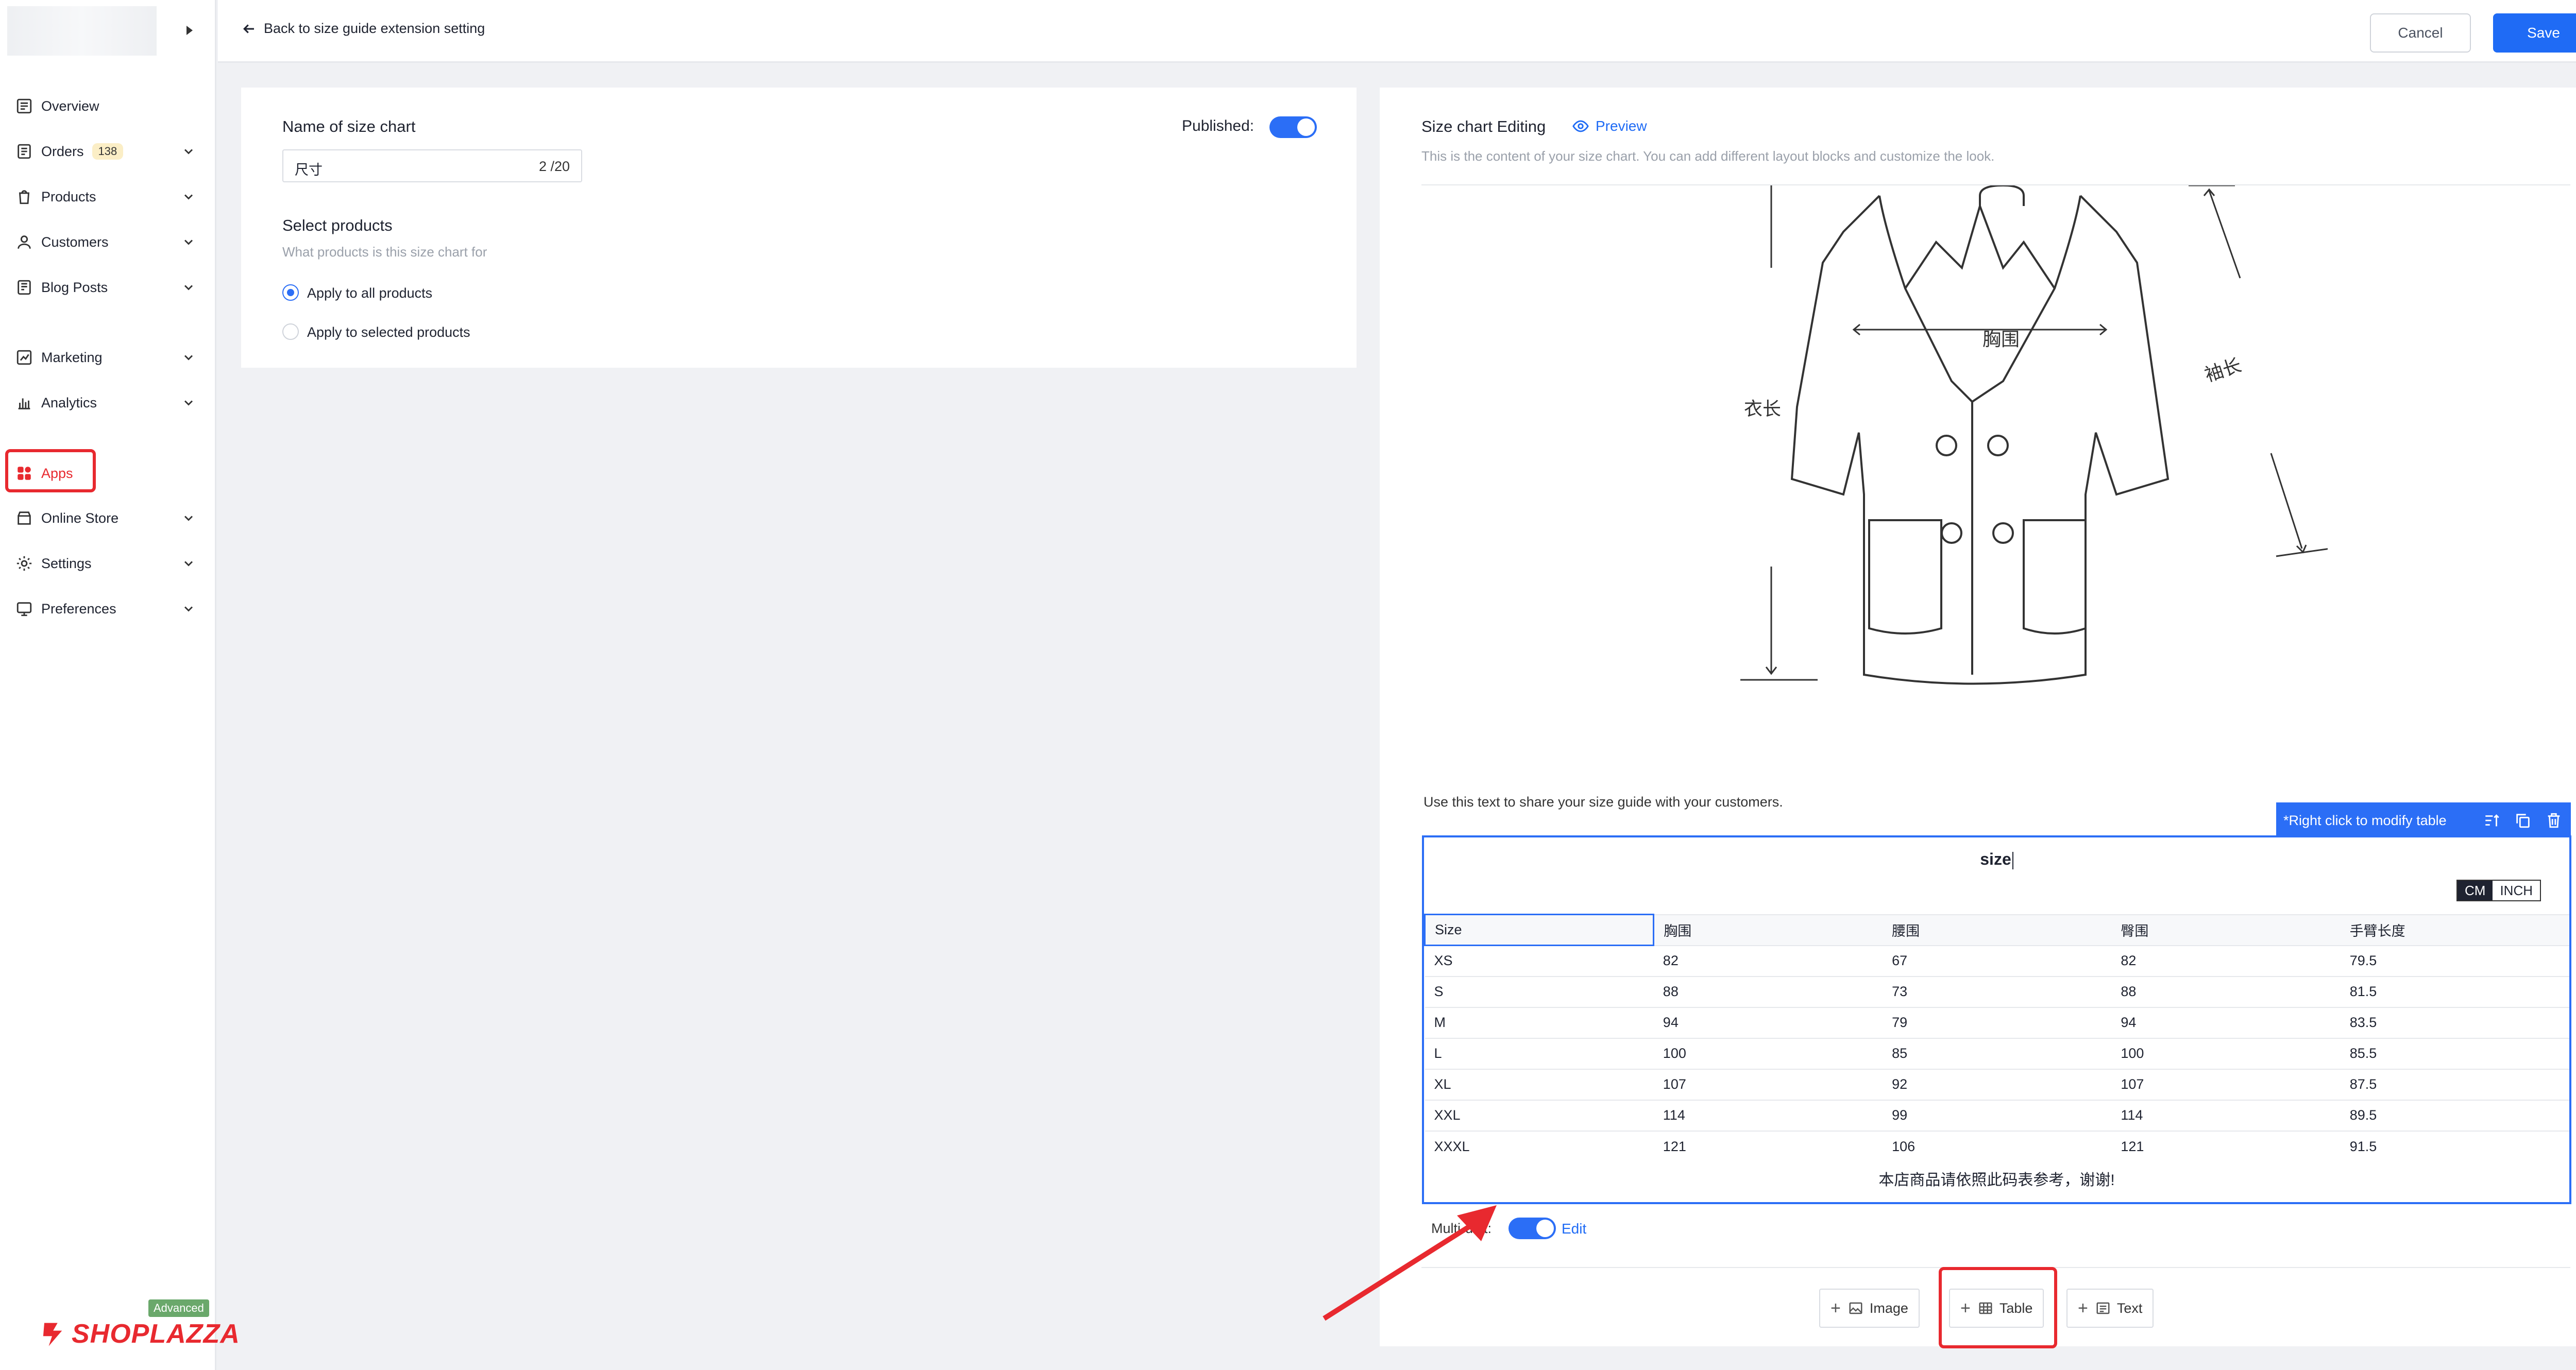  Describe the element at coordinates (24, 518) in the screenshot. I see `online-store-icon` at that location.